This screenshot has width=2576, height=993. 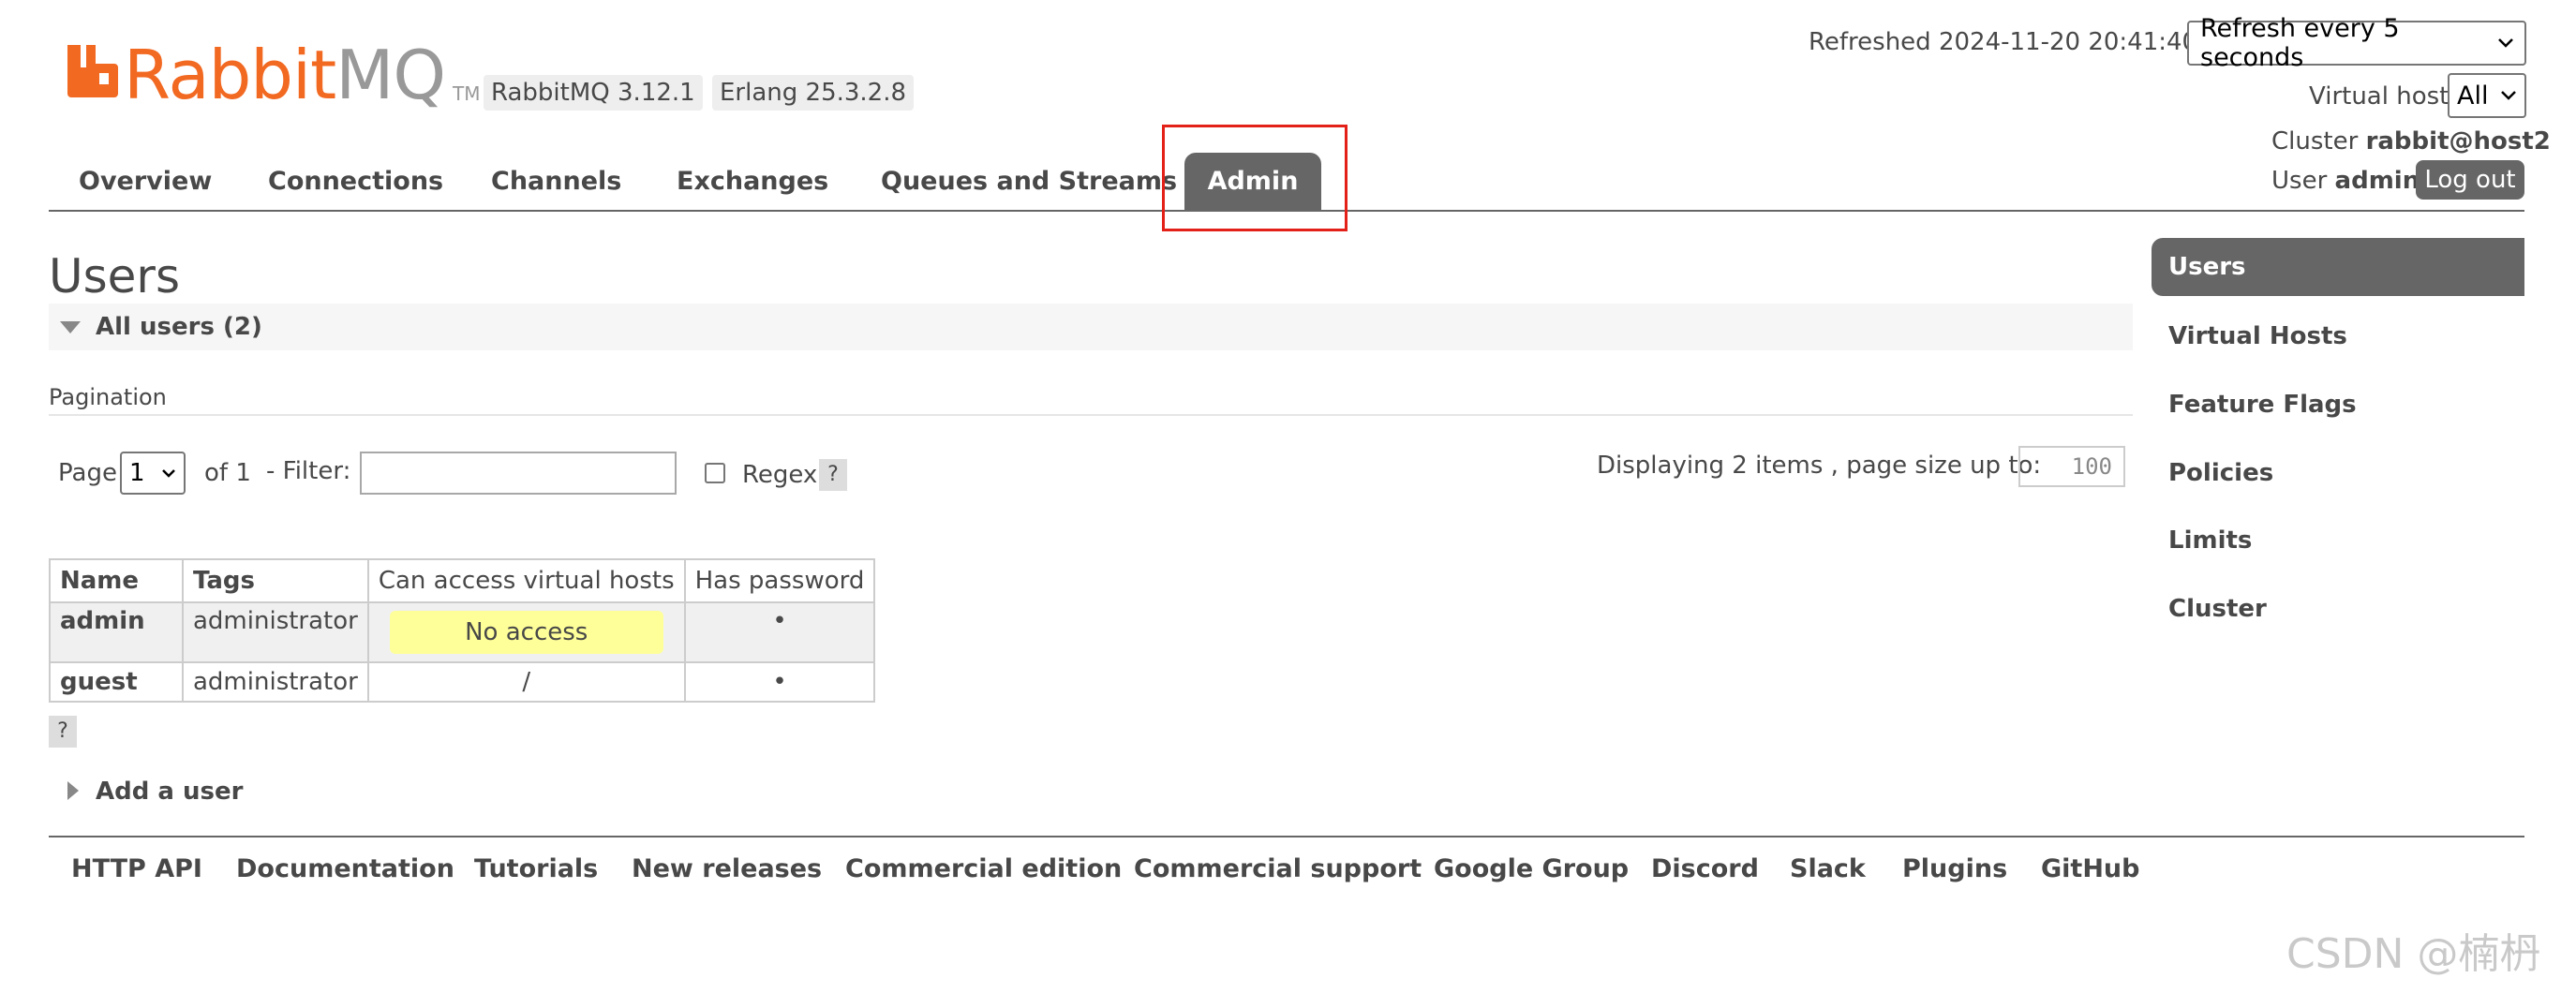 I want to click on filter-label: - Filter:, so click(x=308, y=471).